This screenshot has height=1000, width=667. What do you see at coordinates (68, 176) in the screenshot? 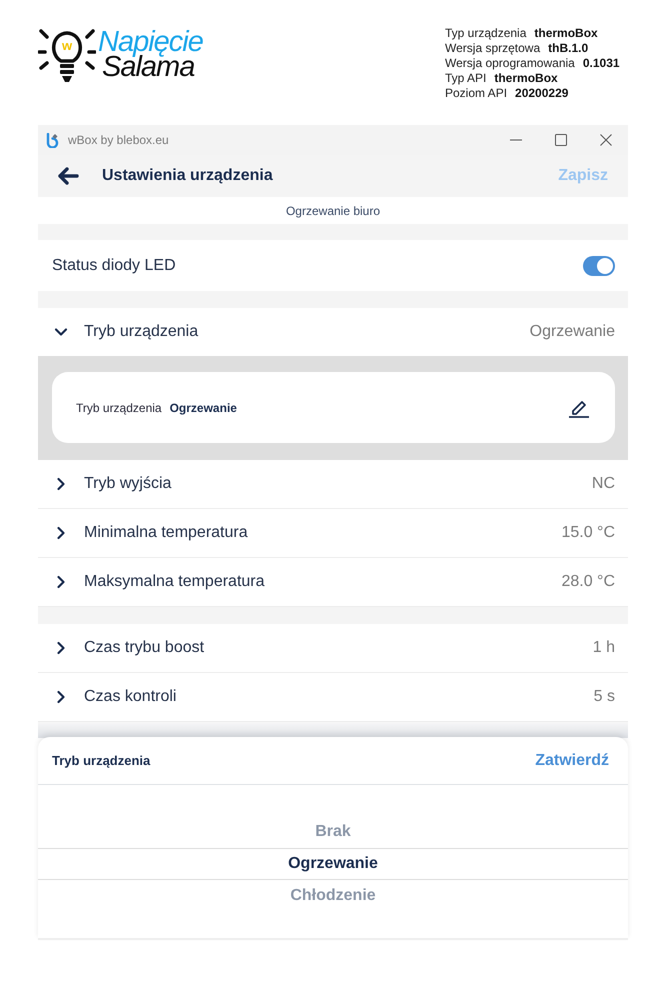
I see `back-arrow-icon` at bounding box center [68, 176].